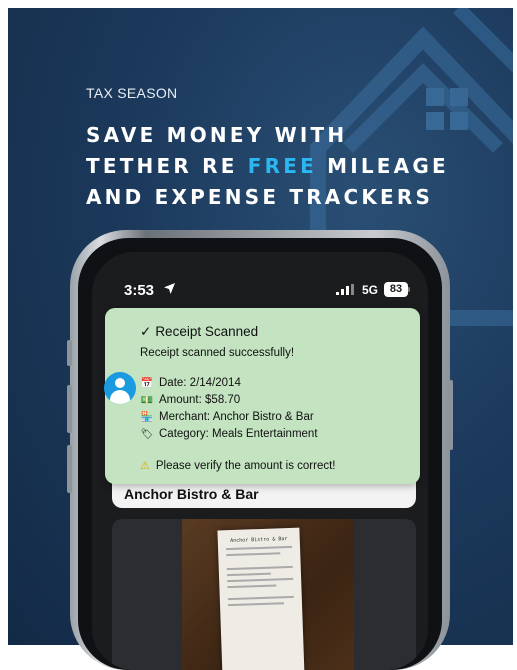  Describe the element at coordinates (260, 282) in the screenshot. I see `status-bar: 3:53 5G 83` at that location.